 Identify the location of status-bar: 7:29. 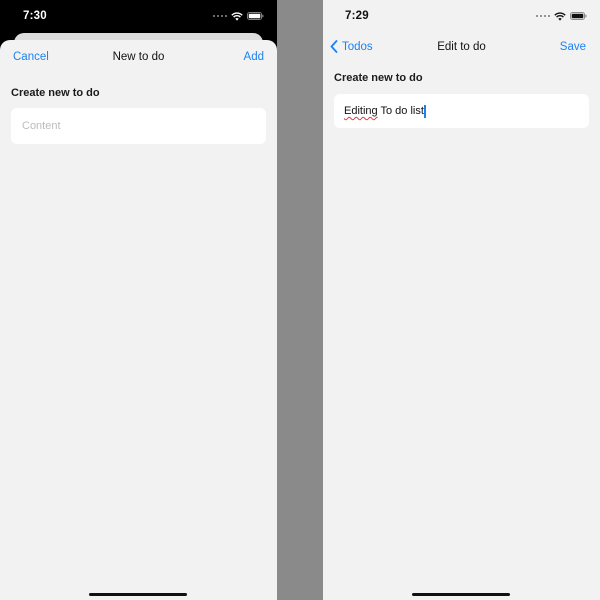
(461, 15).